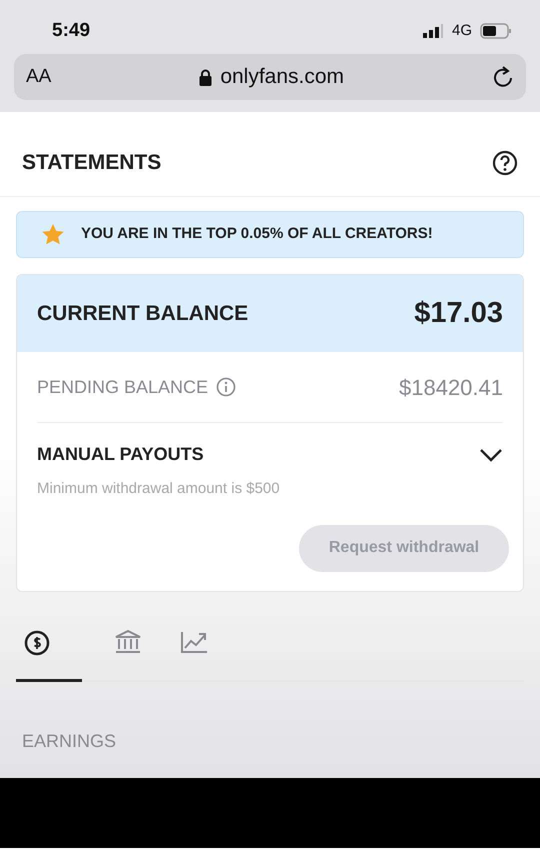 The height and width of the screenshot is (858, 540). Describe the element at coordinates (69, 741) in the screenshot. I see `section-title: EARNINGS` at that location.